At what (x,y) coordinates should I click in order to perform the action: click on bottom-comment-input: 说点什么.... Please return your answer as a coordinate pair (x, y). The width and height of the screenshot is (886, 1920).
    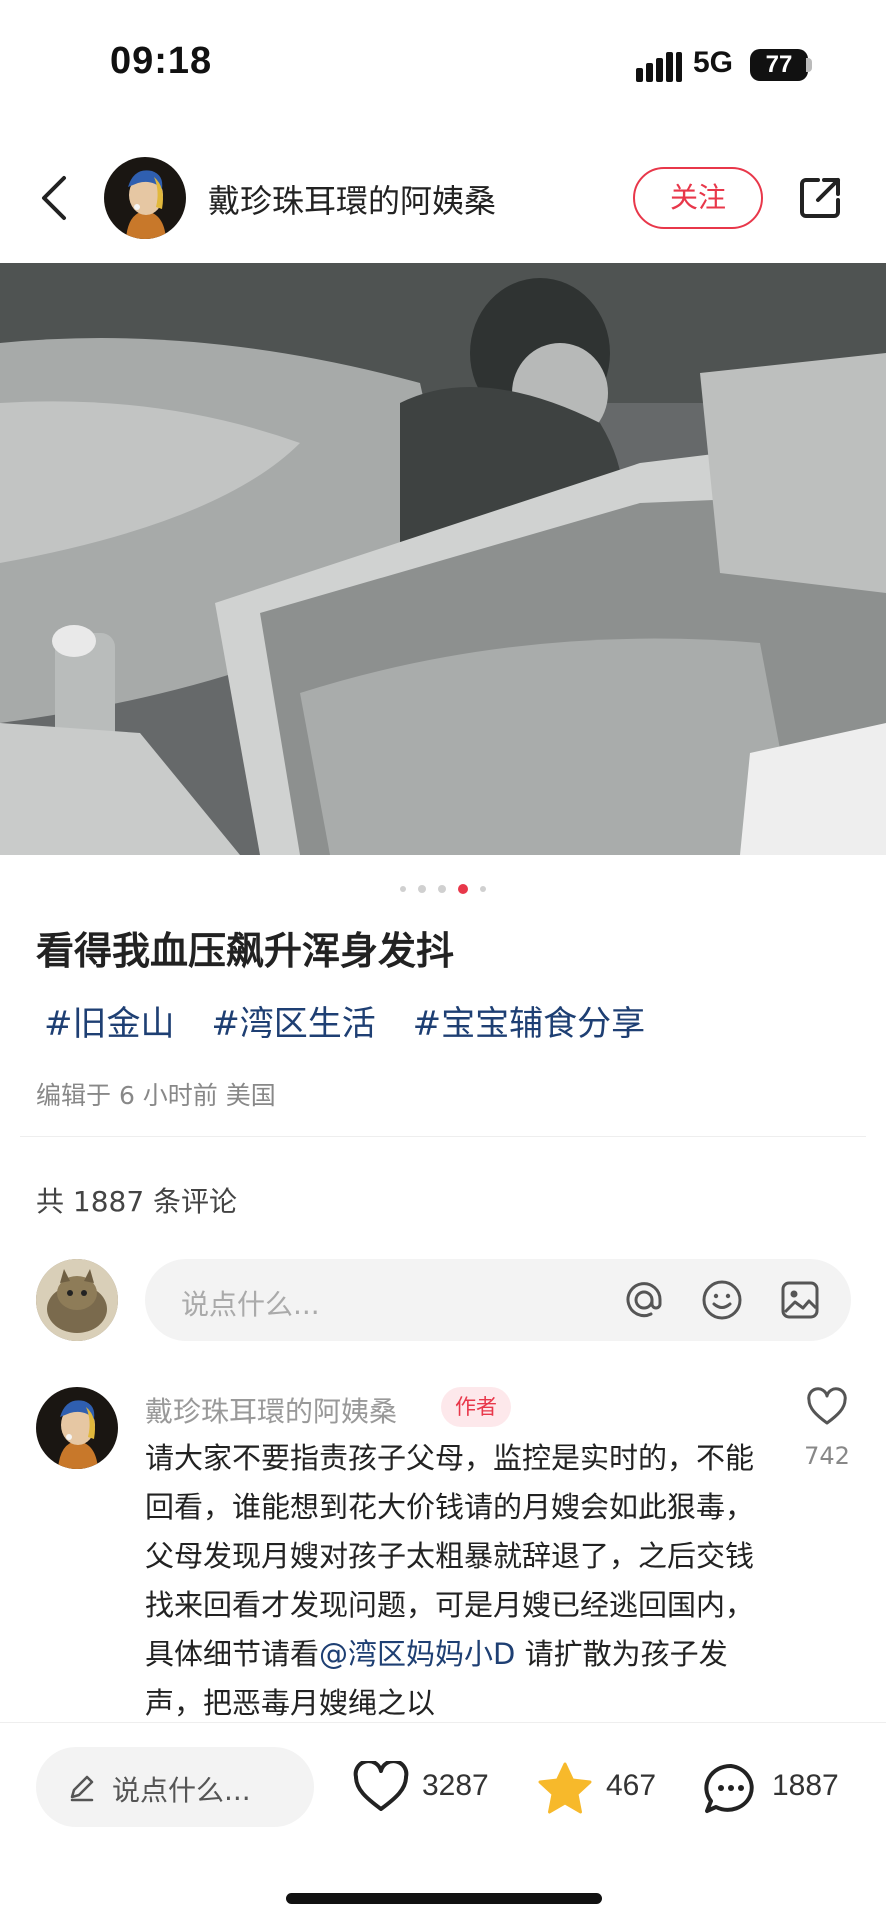
    Looking at the image, I should click on (175, 1787).